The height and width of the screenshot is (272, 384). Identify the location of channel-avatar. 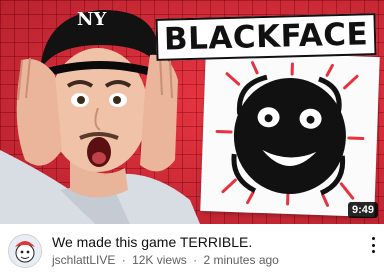
(25, 251).